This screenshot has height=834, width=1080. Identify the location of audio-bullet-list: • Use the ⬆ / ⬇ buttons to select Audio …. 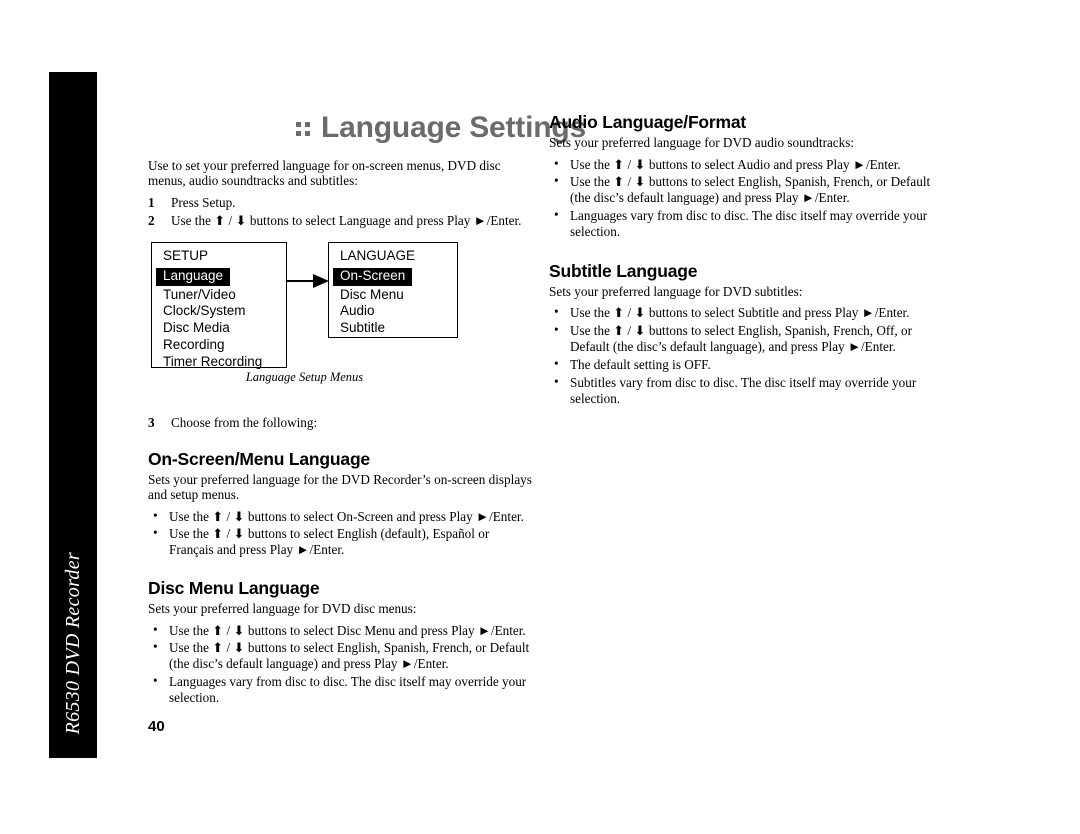
(749, 197).